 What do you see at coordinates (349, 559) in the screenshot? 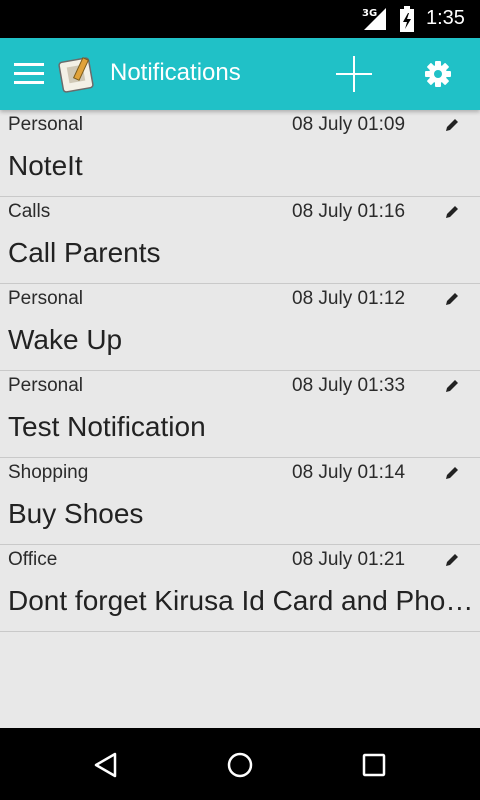
I see `notification-datetime: 08 July 01:21` at bounding box center [349, 559].